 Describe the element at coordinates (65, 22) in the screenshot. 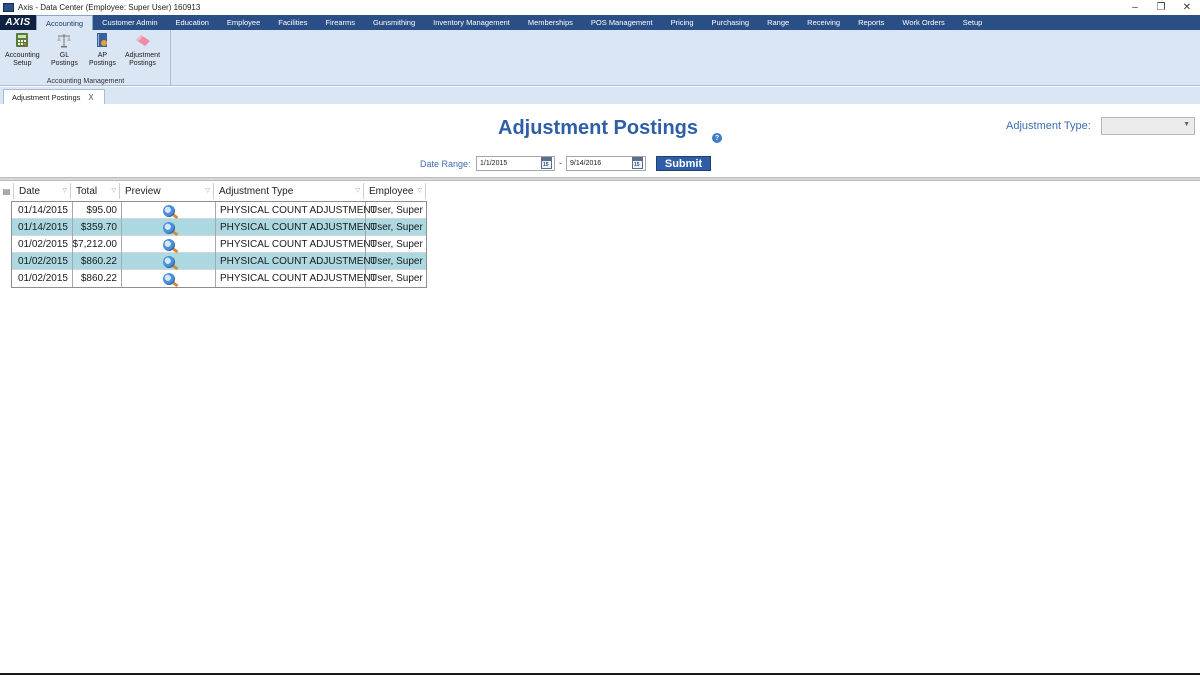

I see `tab-accounting: Accounting` at that location.